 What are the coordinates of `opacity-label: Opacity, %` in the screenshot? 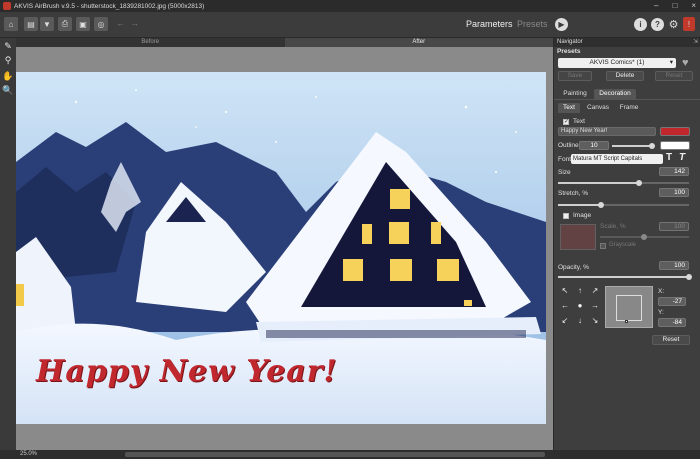 It's located at (573, 267).